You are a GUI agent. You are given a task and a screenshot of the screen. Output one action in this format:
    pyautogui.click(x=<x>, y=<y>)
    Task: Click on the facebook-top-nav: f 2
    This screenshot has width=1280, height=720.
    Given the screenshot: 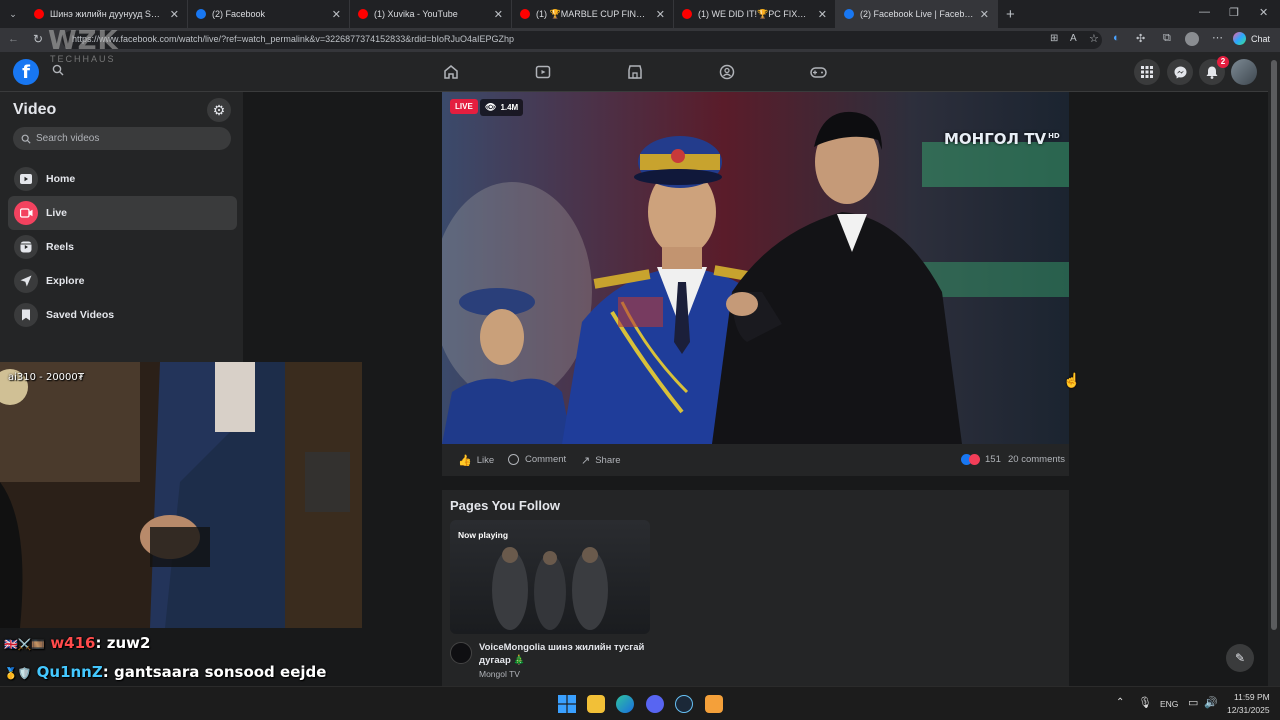 What is the action you would take?
    pyautogui.click(x=634, y=72)
    